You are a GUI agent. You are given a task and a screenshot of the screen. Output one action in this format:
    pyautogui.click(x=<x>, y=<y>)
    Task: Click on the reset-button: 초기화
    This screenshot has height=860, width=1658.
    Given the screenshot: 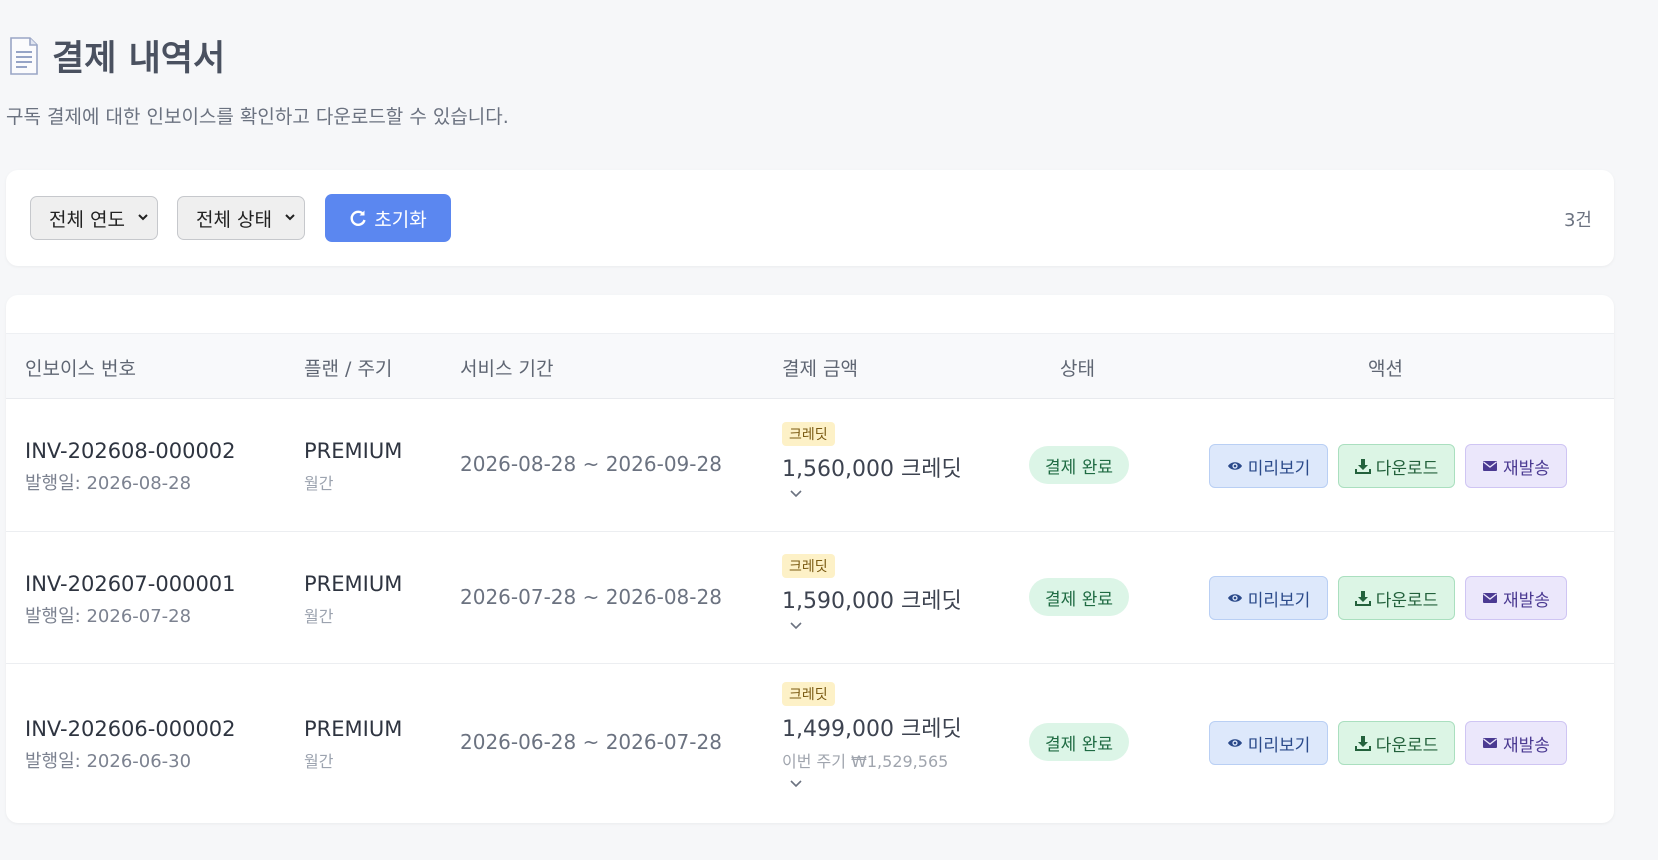 What is the action you would take?
    pyautogui.click(x=388, y=218)
    